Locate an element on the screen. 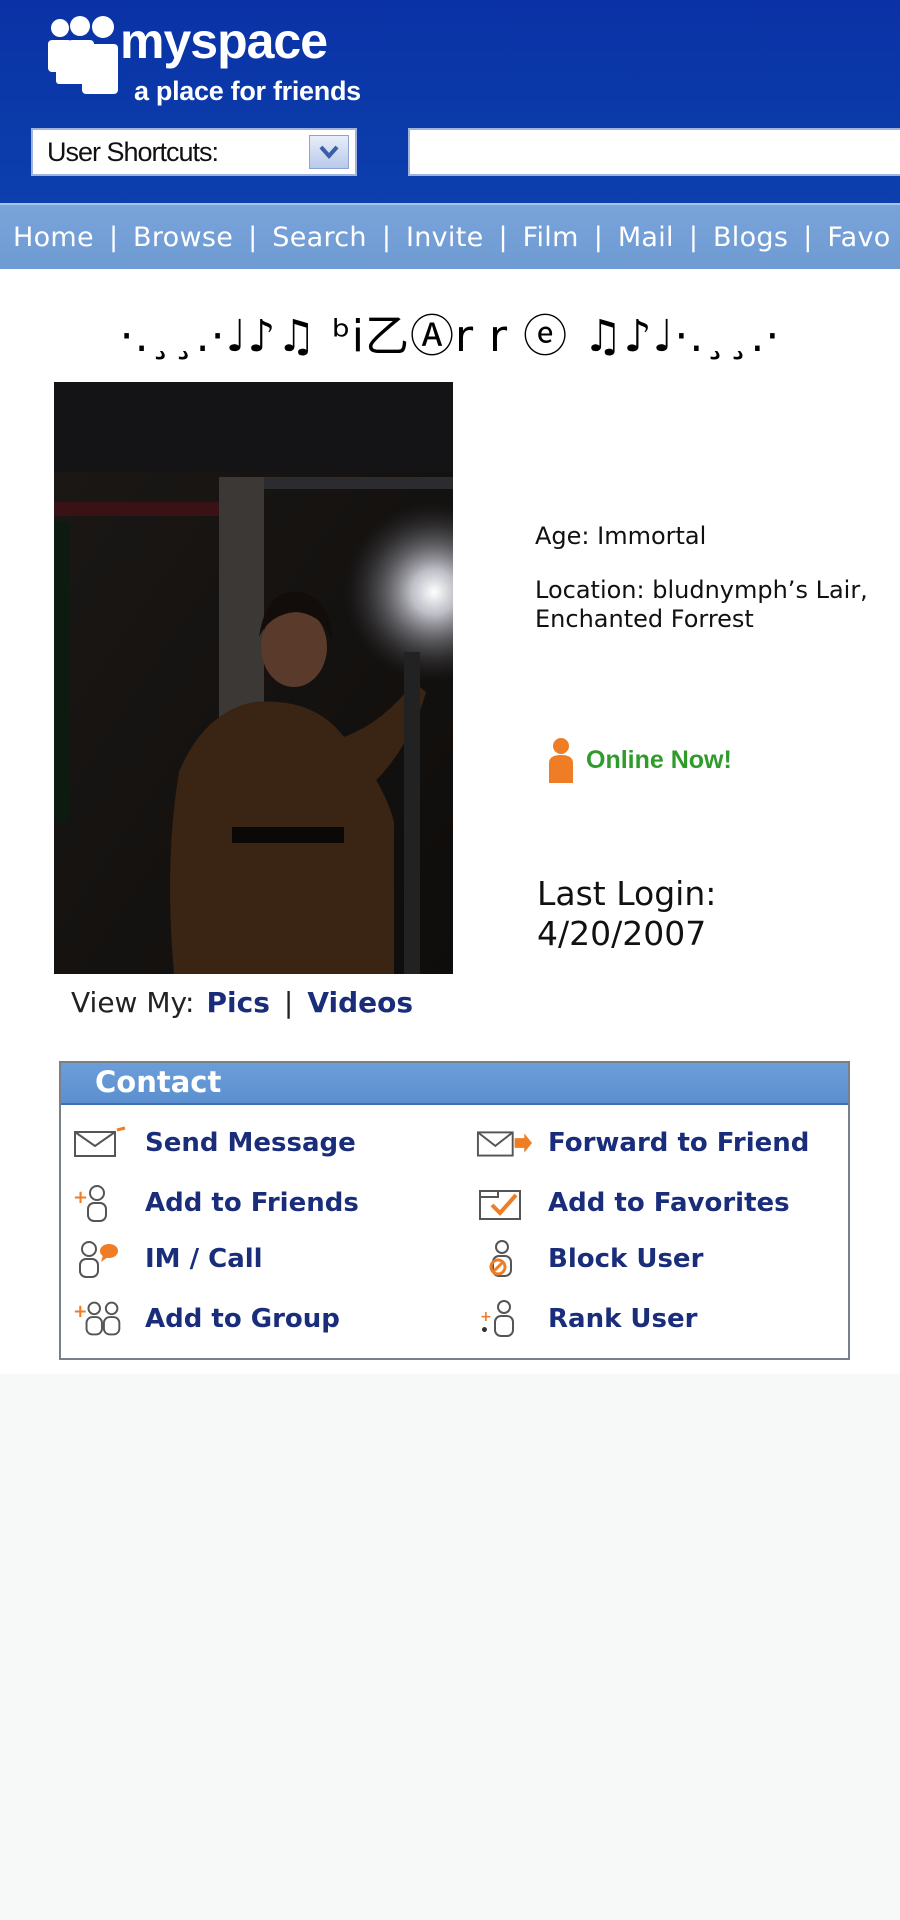 The width and height of the screenshot is (900, 1920). logo-tagline: a place for friends is located at coordinates (247, 91).